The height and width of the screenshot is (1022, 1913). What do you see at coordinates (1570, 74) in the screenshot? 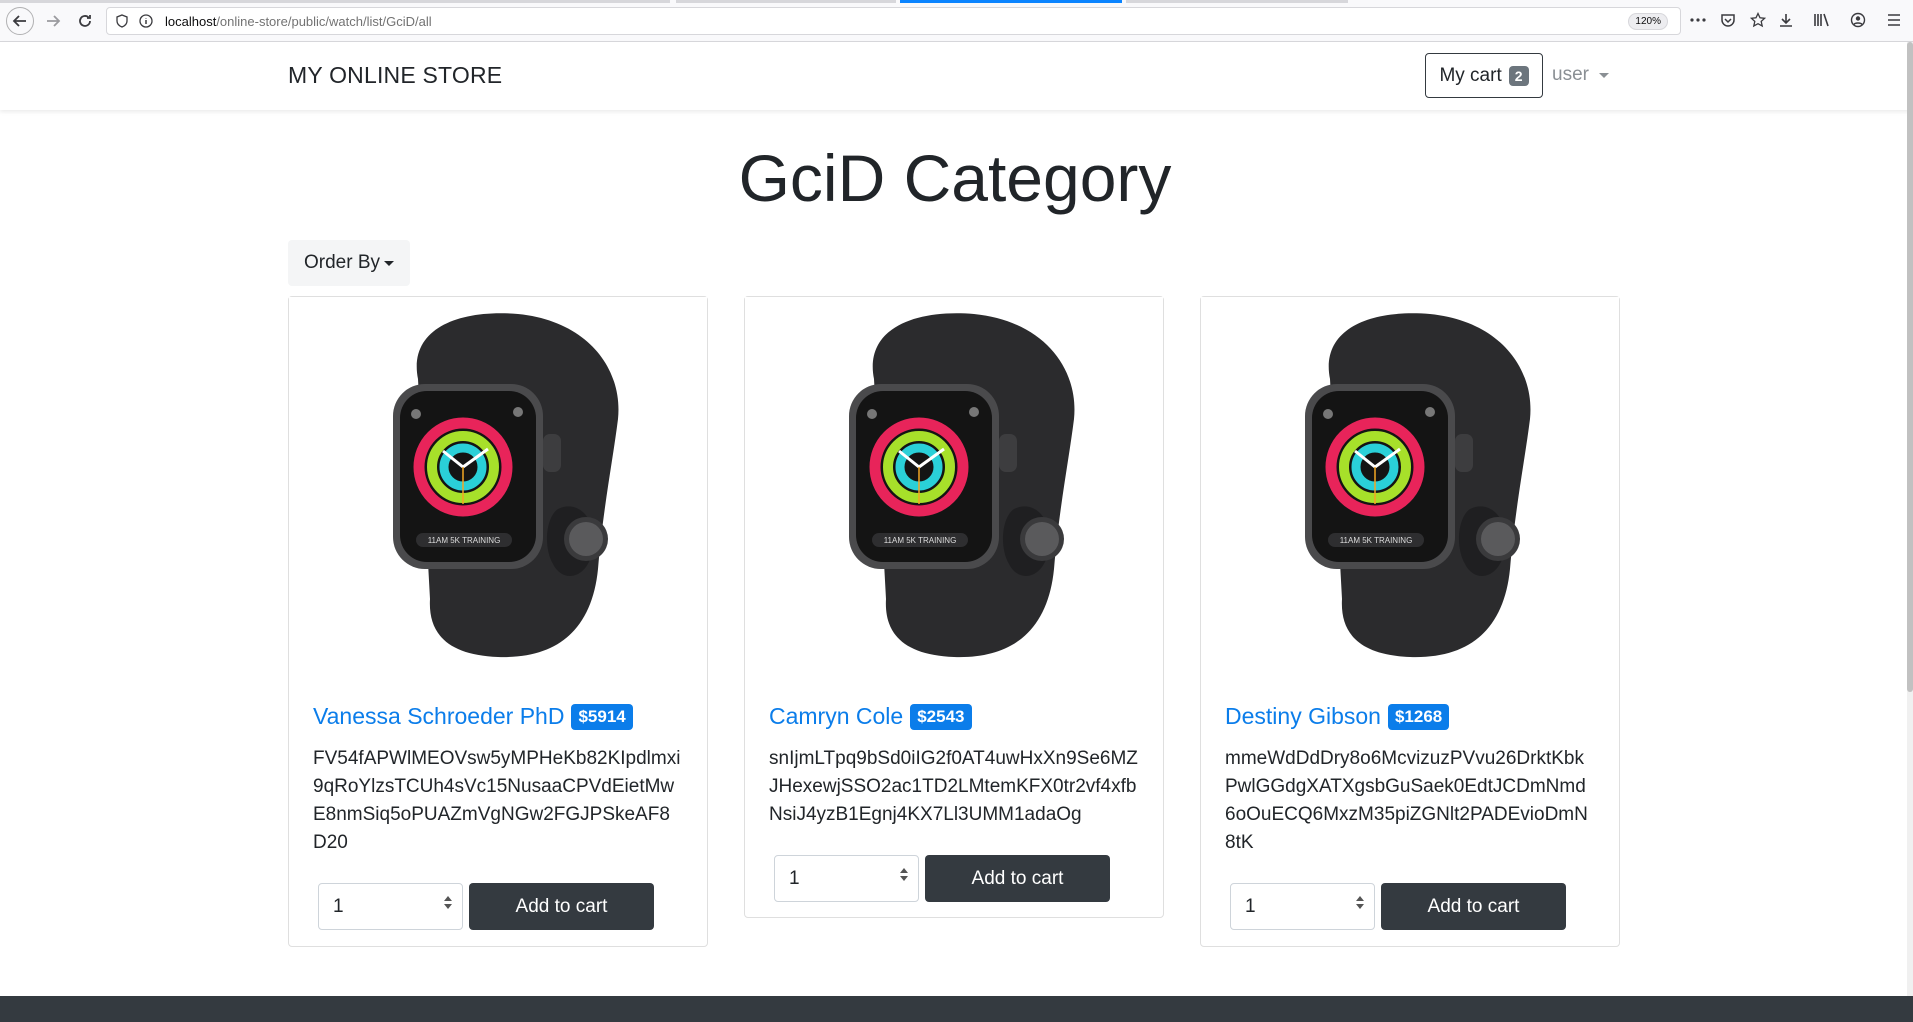
I see `user-label: user` at bounding box center [1570, 74].